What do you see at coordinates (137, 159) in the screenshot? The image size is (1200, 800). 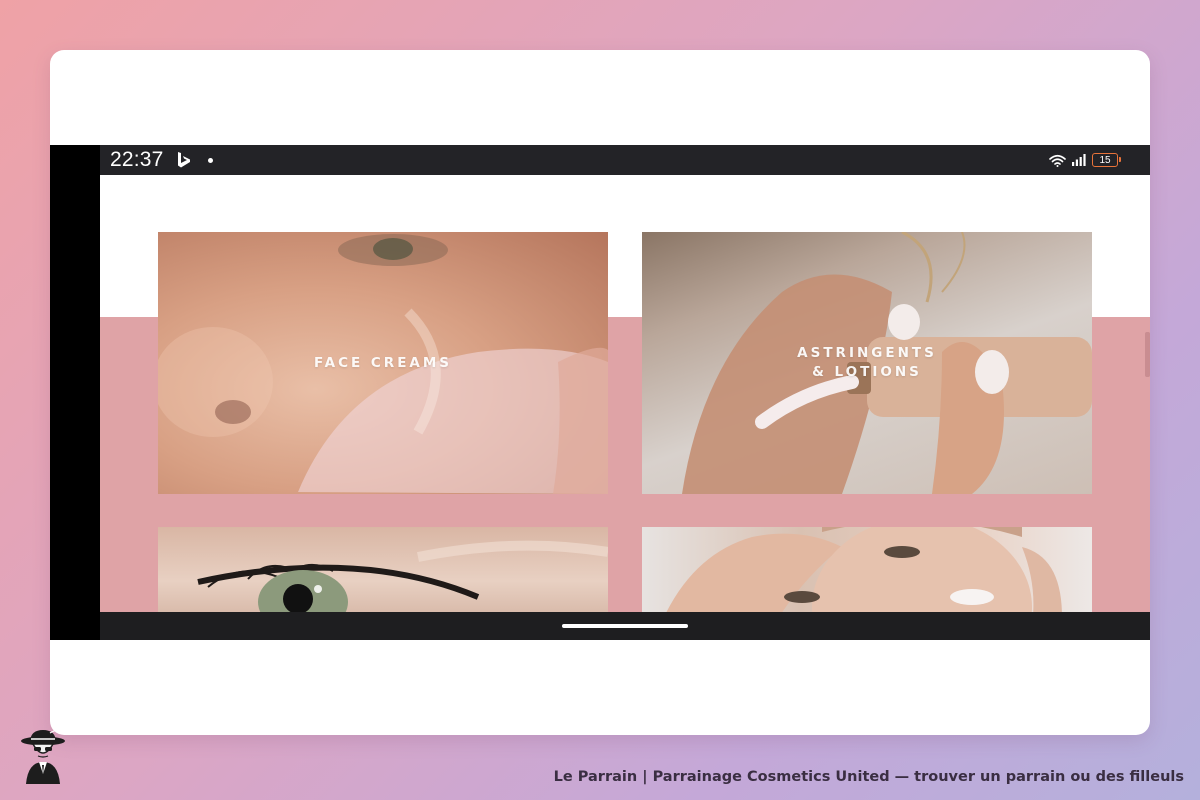 I see `status-time: 22:37` at bounding box center [137, 159].